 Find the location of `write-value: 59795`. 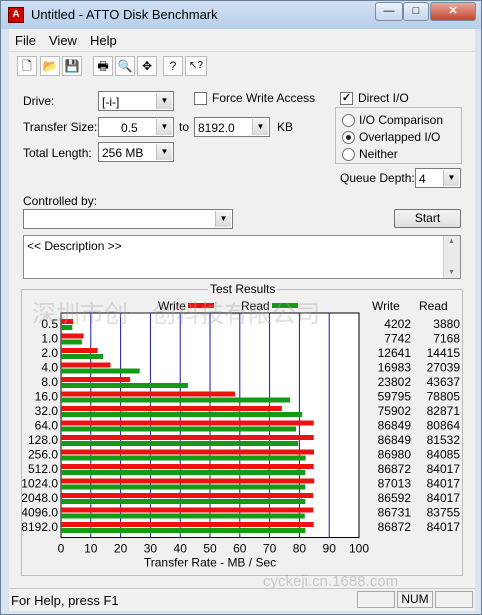

write-value: 59795 is located at coordinates (395, 397).